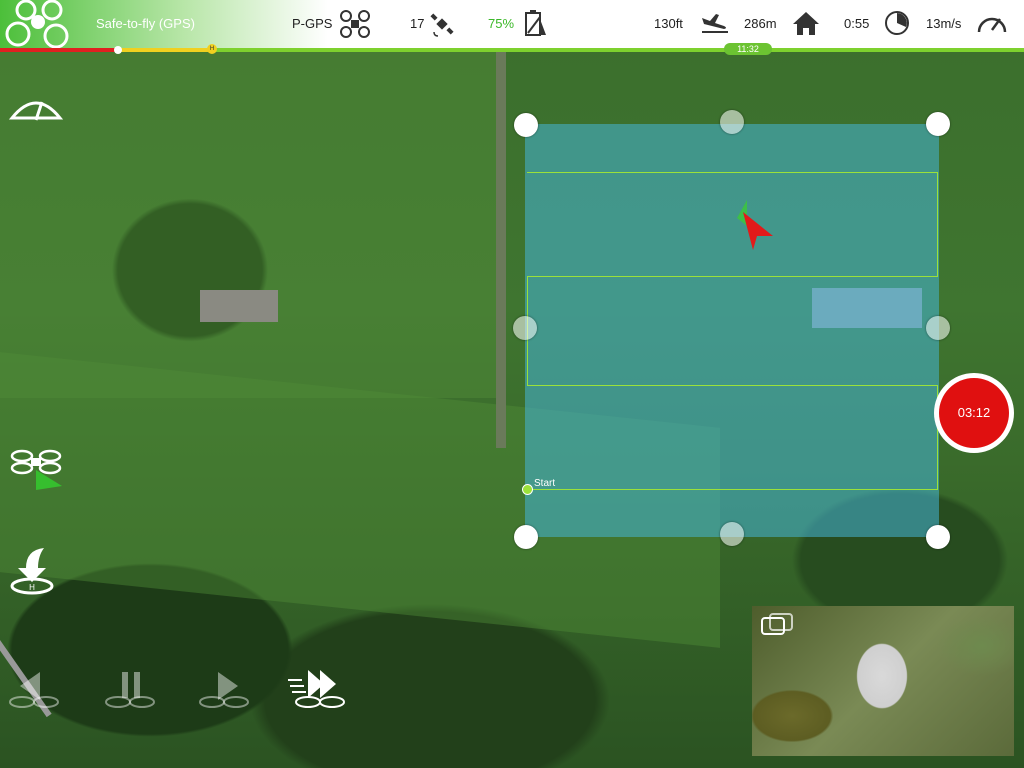 The width and height of the screenshot is (1024, 768). I want to click on speedometer-icon, so click(992, 25).